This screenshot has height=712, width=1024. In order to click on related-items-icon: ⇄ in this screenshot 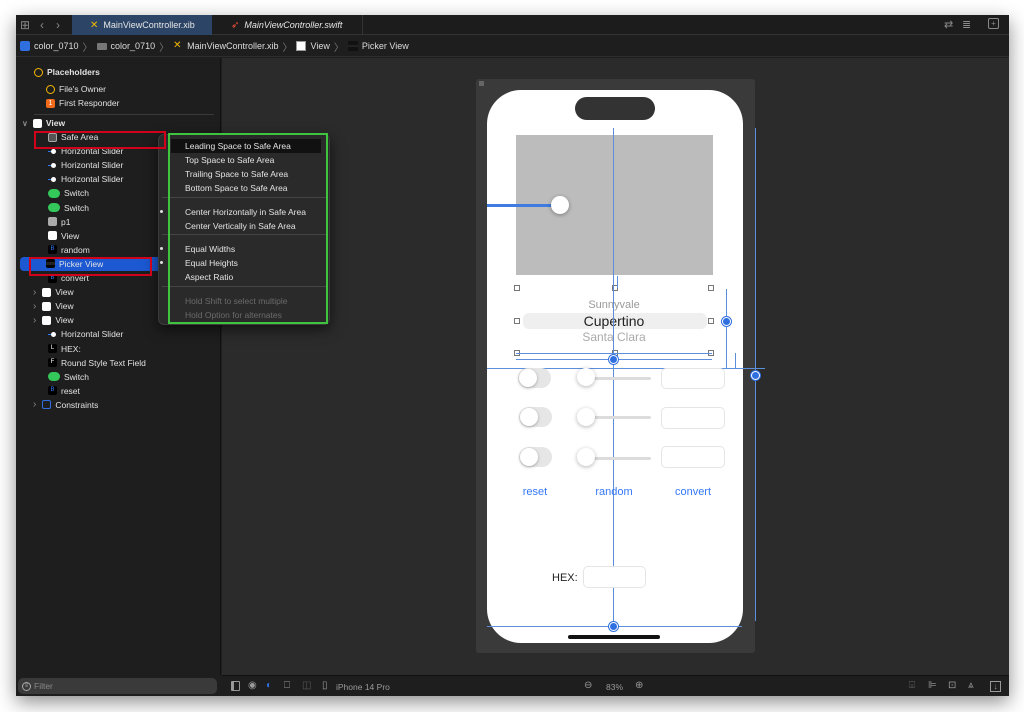, I will do `click(948, 24)`.